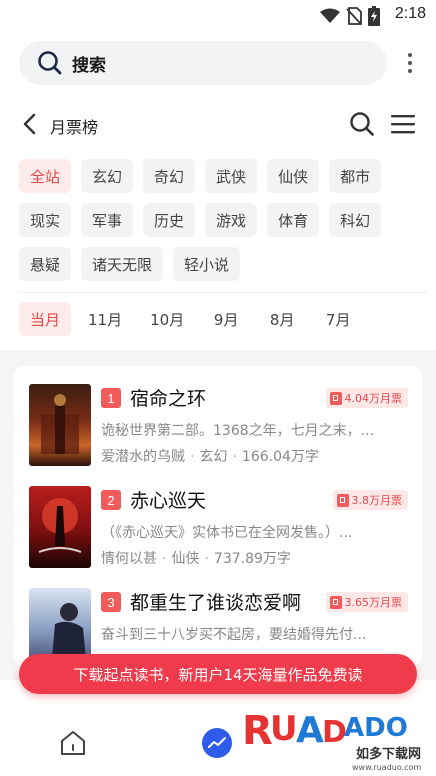  Describe the element at coordinates (111, 602) in the screenshot. I see `rank-badge: 3` at that location.